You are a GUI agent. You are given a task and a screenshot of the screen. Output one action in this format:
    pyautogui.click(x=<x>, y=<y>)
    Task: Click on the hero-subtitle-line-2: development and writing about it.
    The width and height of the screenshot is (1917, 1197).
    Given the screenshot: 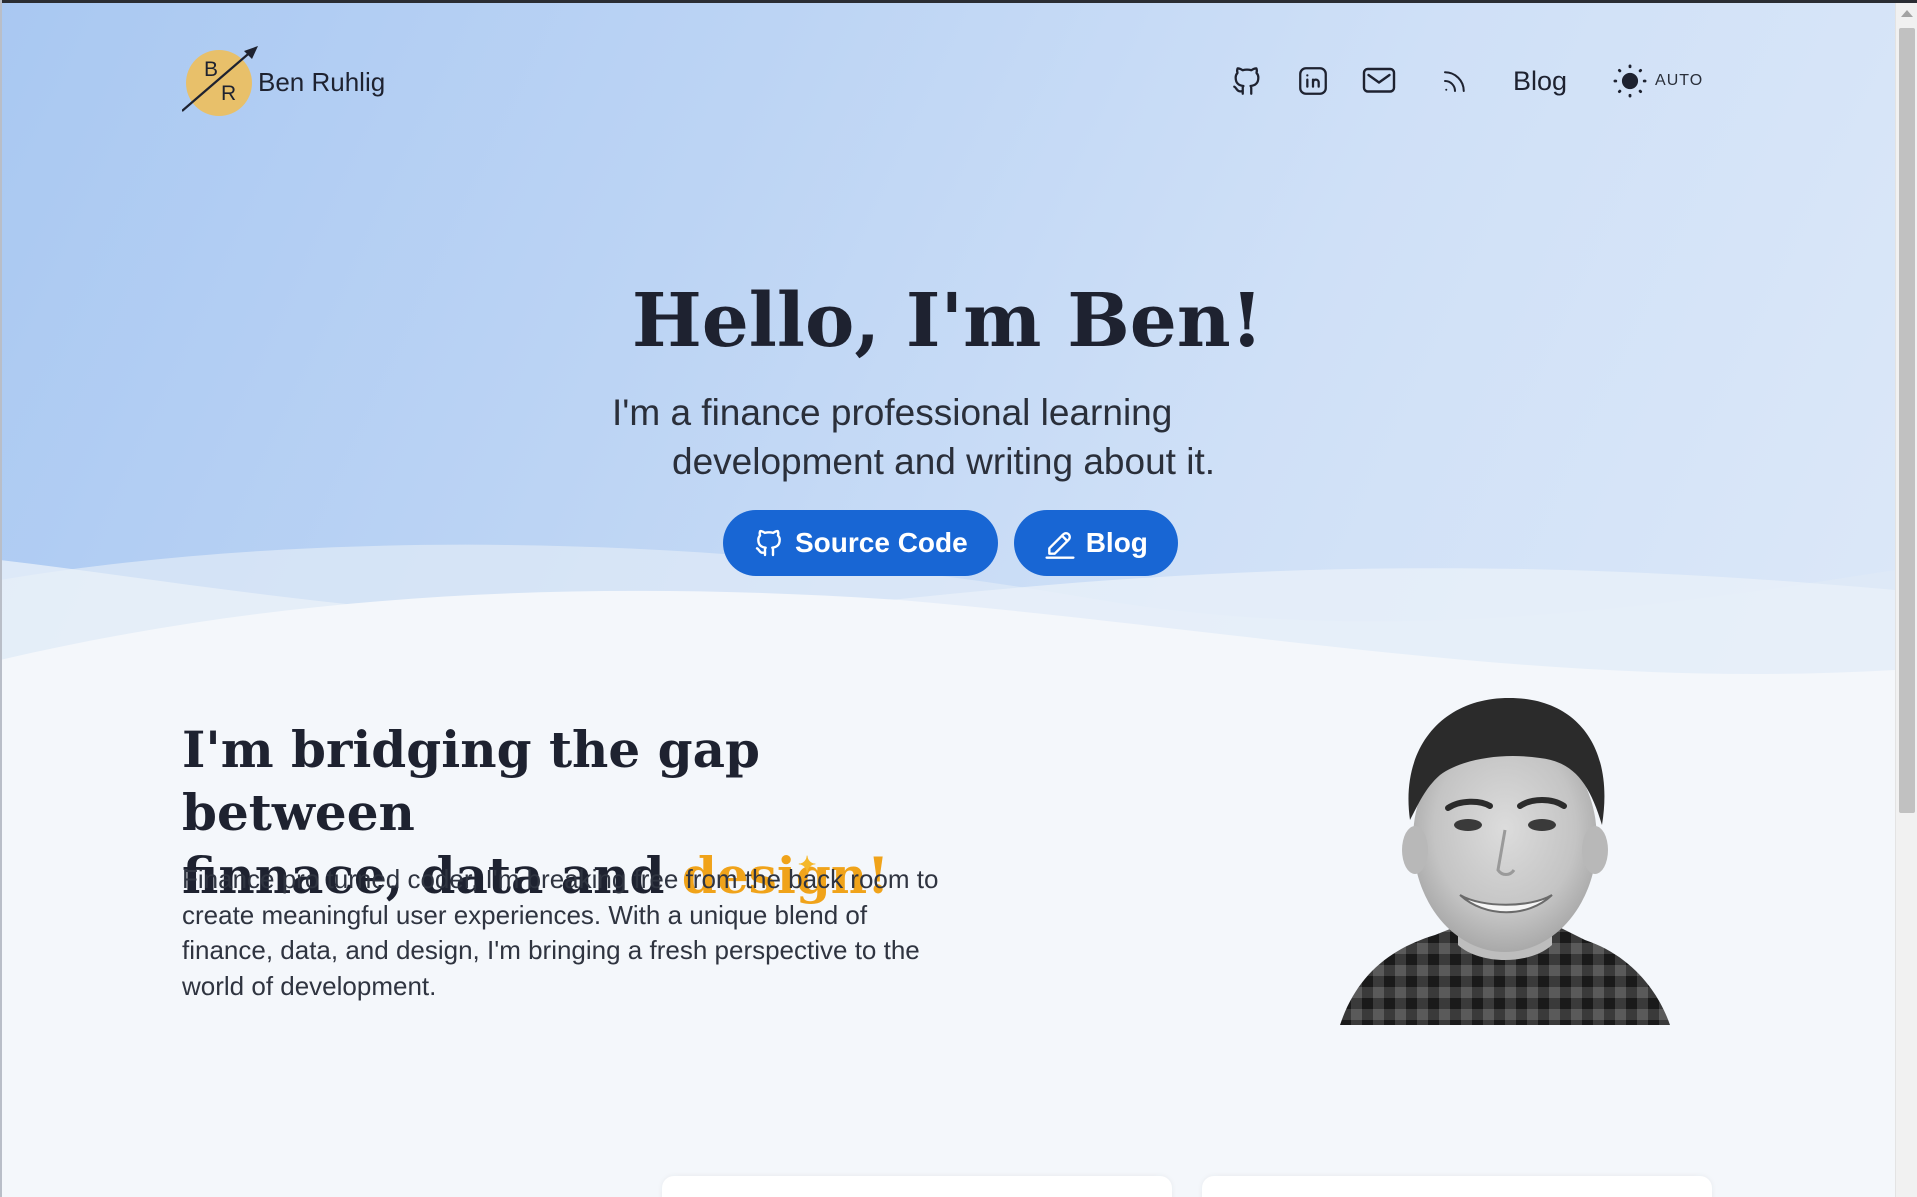 What is the action you would take?
    pyautogui.click(x=944, y=461)
    